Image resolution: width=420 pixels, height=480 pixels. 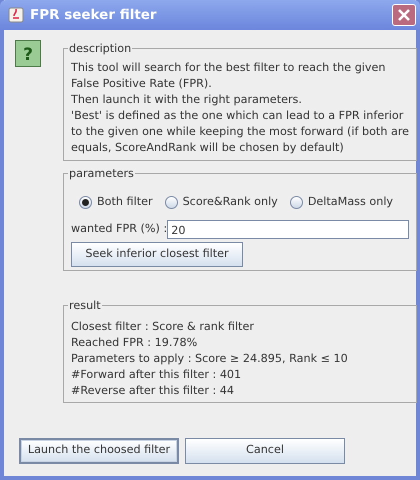 I want to click on description-text: Then launch it with the right parameters., so click(x=187, y=100).